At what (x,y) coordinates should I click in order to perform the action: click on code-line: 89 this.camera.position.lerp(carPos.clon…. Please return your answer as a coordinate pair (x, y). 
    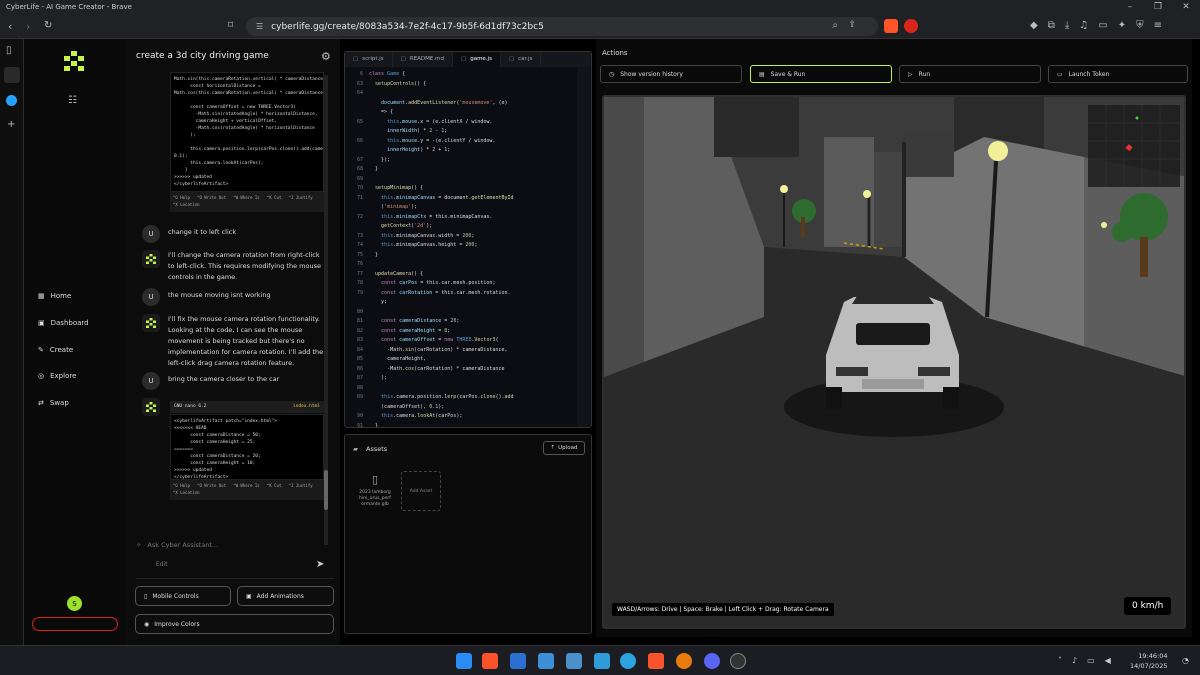
    Looking at the image, I should click on (463, 398).